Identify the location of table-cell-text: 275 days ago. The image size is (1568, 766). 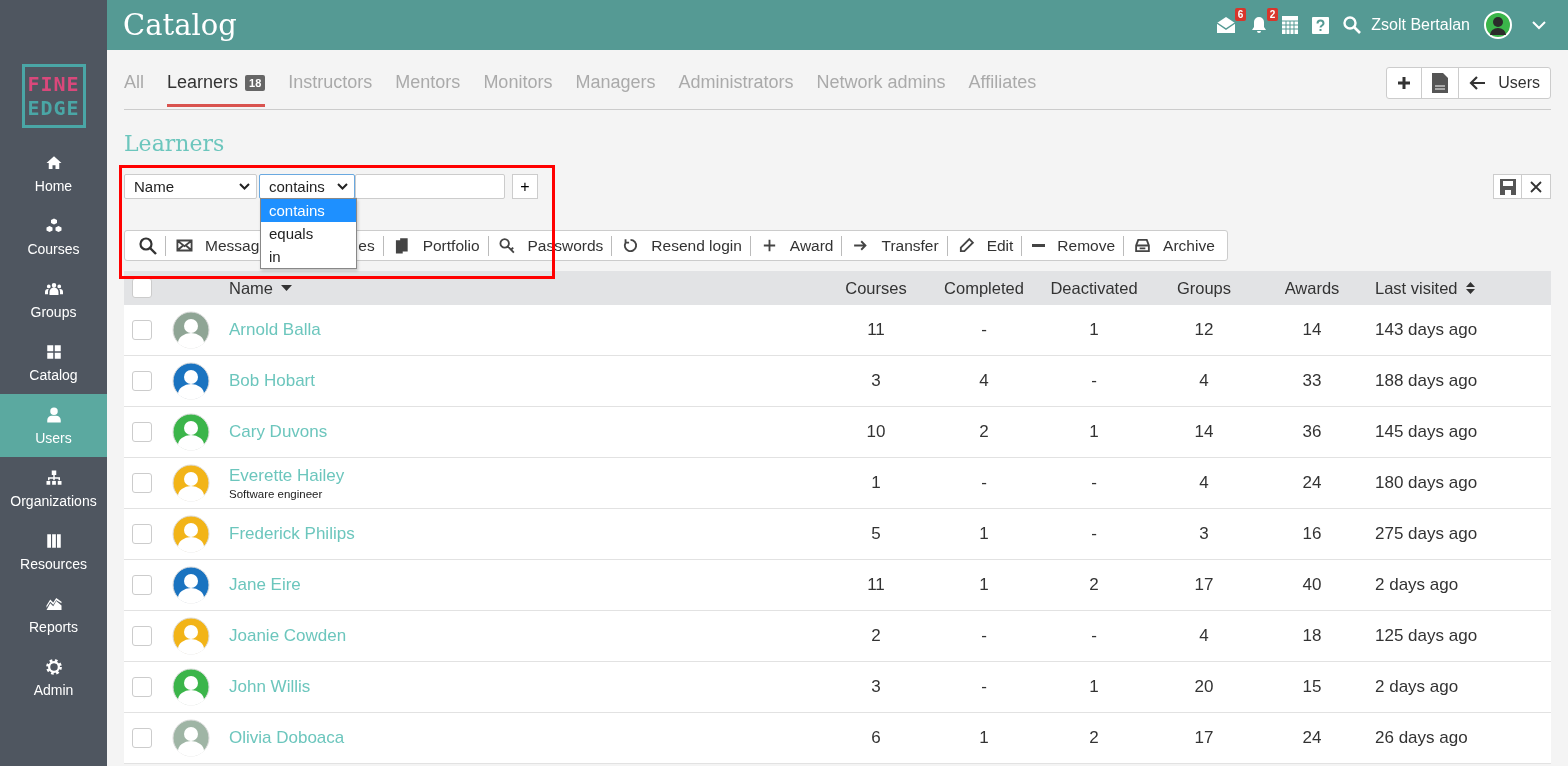
(1426, 534).